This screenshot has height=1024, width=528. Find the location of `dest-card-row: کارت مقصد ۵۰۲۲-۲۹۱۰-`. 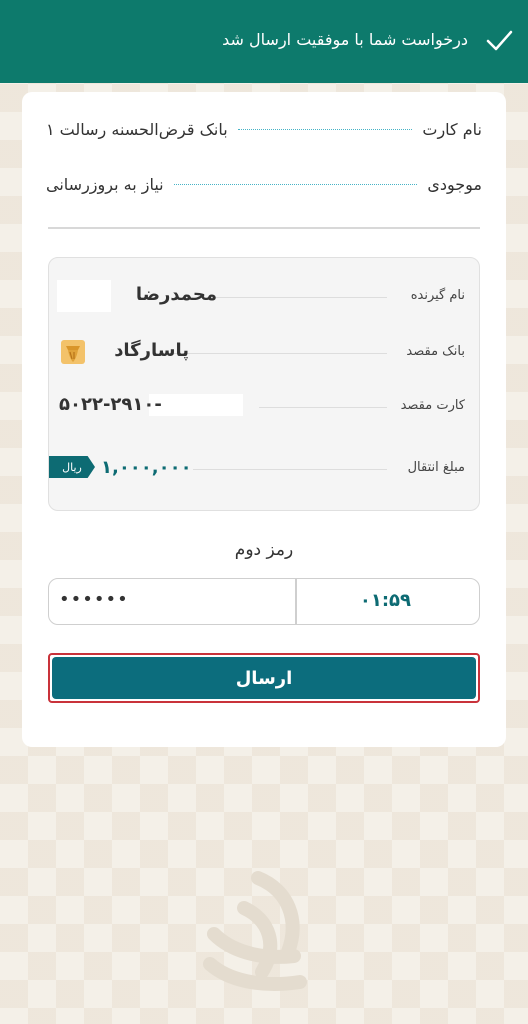

dest-card-row: کارت مقصد ۵۰۲۲-۲۹۱۰- is located at coordinates (264, 407).